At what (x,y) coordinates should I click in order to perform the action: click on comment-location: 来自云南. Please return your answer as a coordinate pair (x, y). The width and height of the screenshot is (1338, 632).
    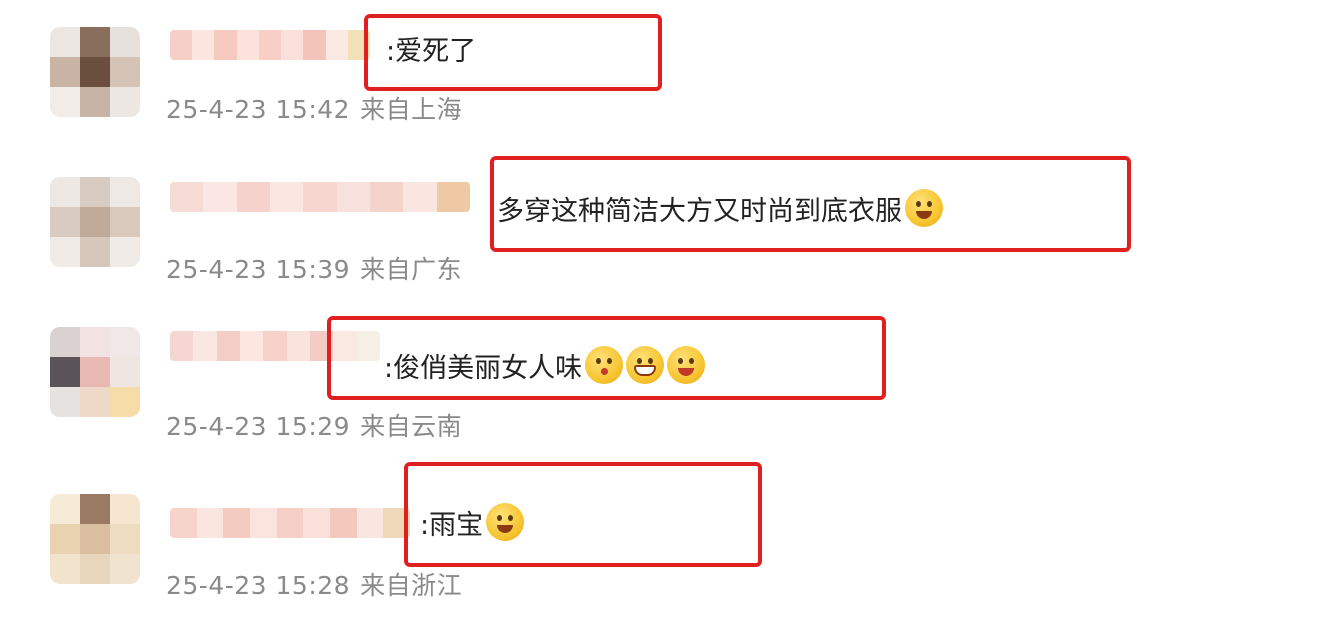
    Looking at the image, I should click on (411, 426).